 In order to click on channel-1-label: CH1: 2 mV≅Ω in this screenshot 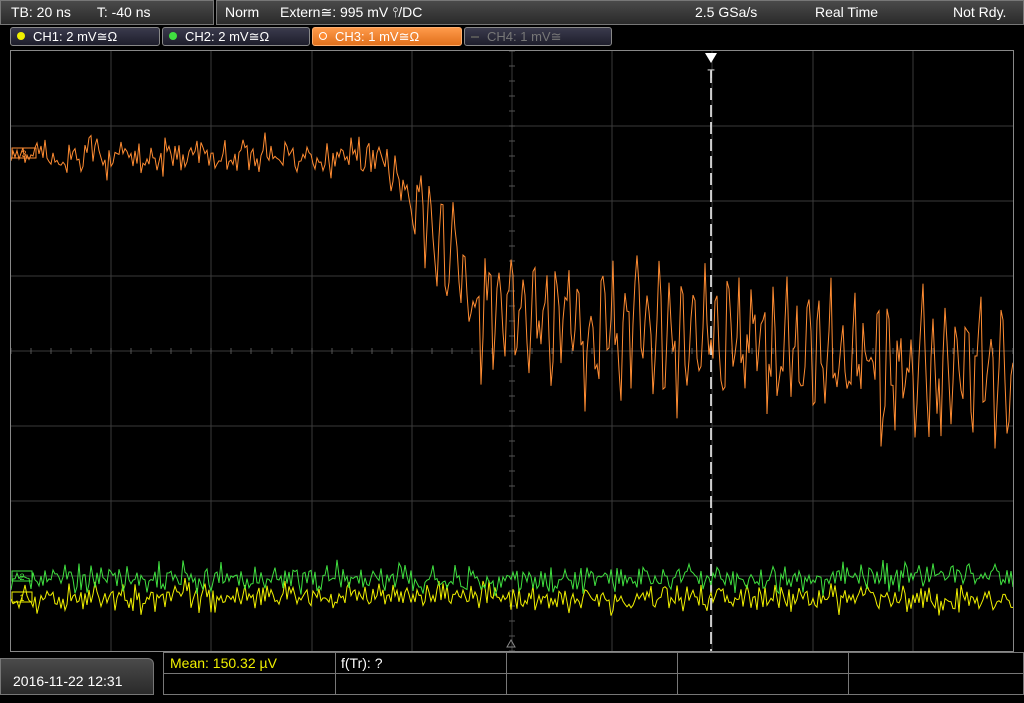, I will do `click(75, 36)`.